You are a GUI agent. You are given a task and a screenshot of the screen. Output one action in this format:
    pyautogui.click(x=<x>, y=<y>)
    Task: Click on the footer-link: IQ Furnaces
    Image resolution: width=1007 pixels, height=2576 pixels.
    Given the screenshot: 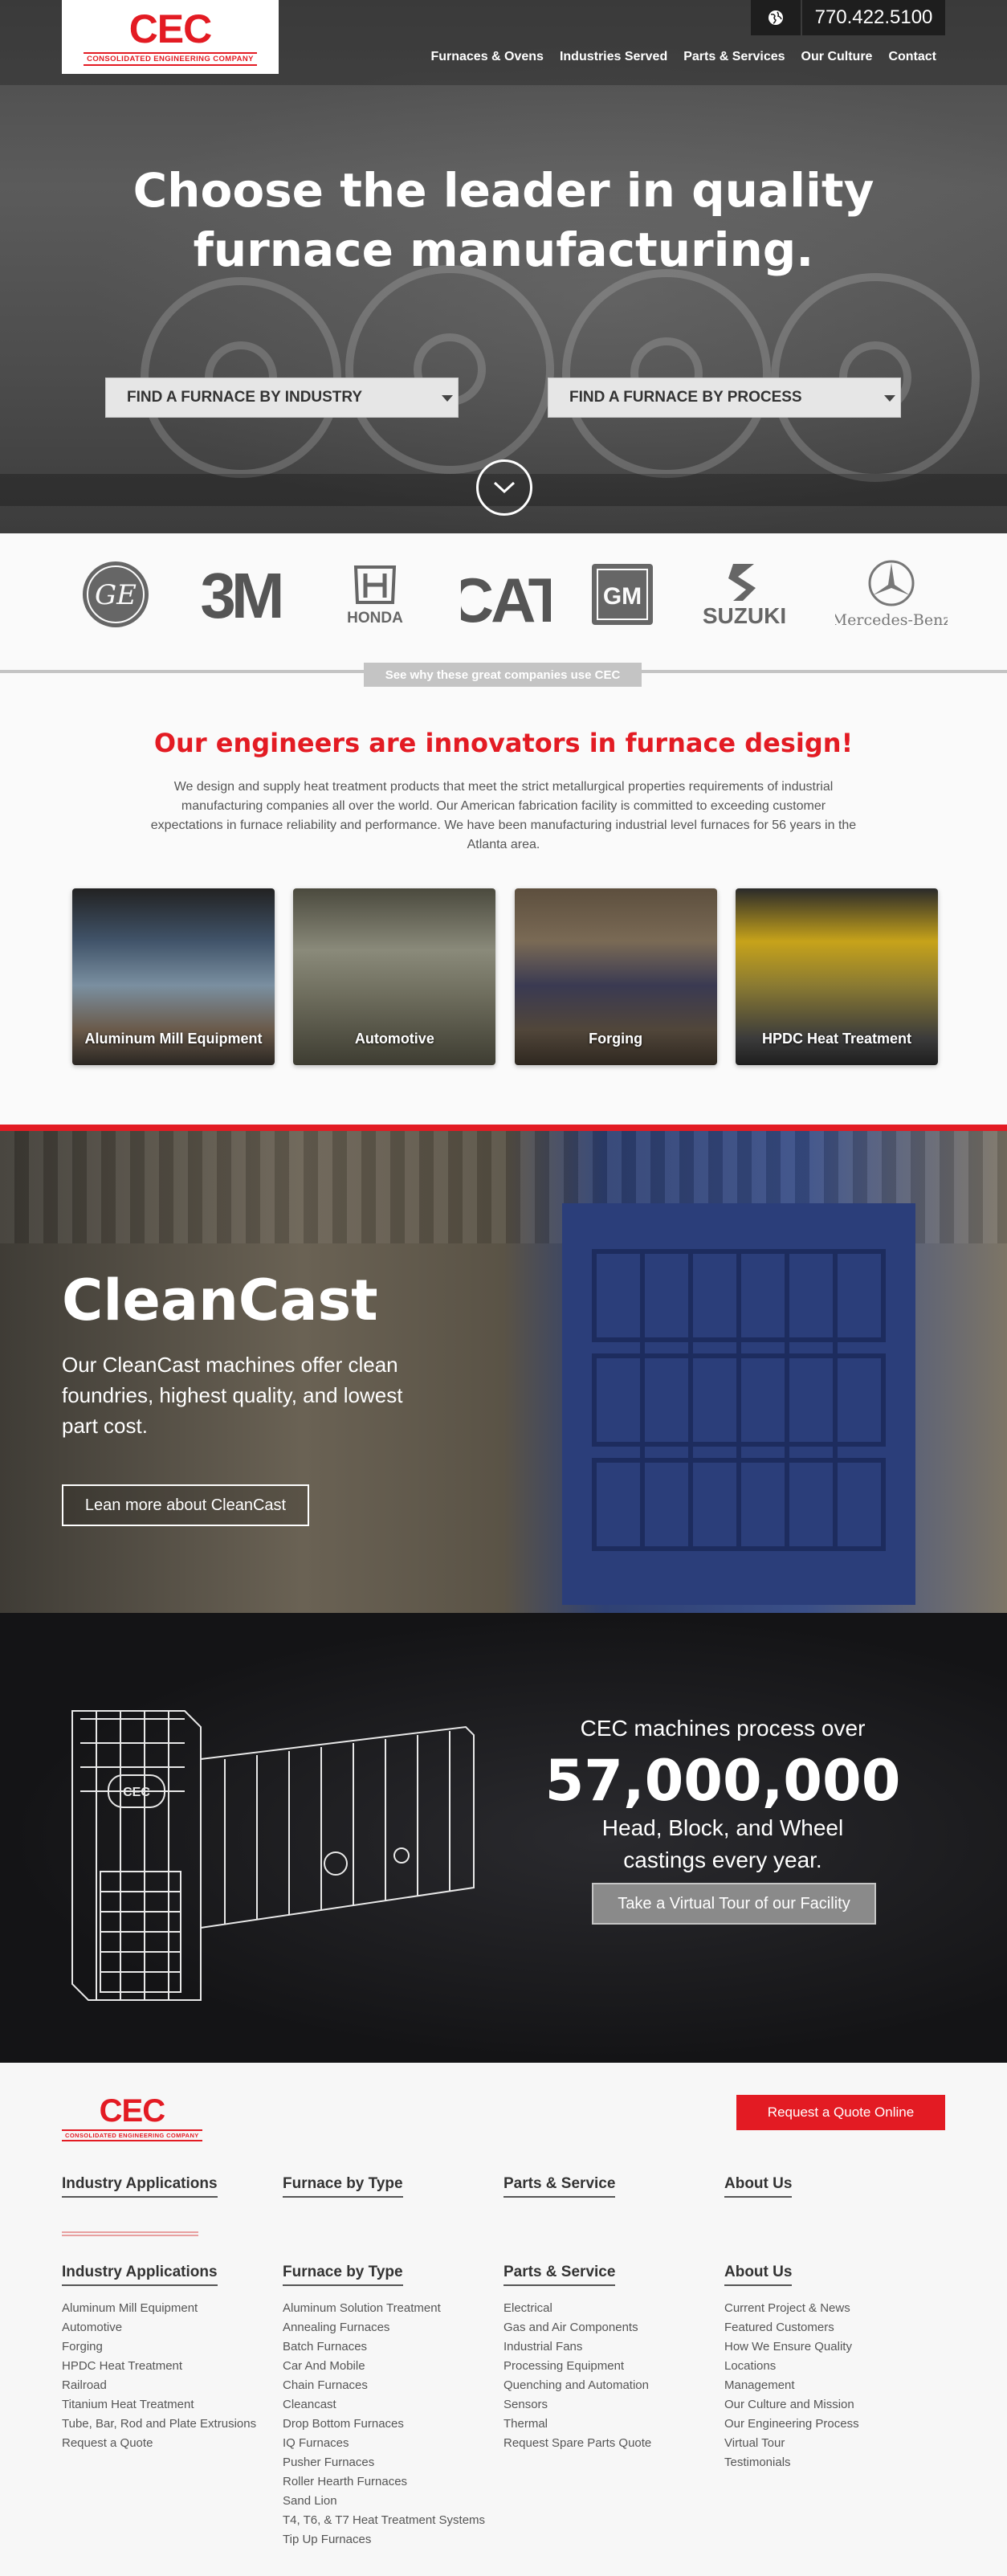 What is the action you would take?
    pyautogui.click(x=393, y=2443)
    